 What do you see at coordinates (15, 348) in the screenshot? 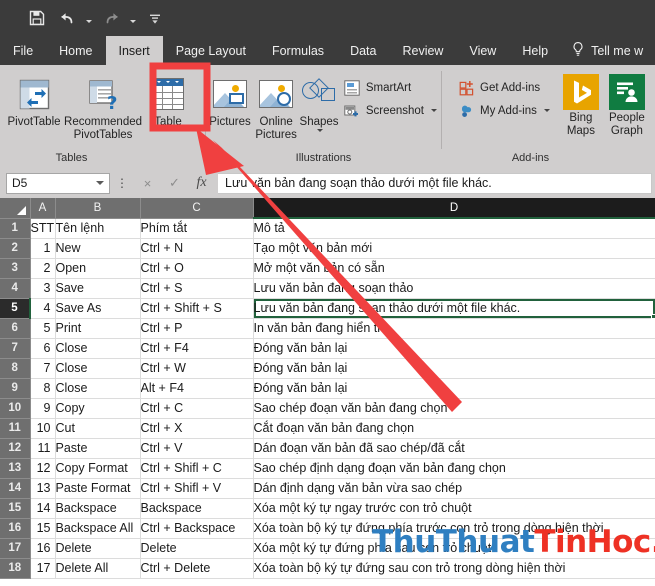
I see `row-header-7: 7` at bounding box center [15, 348].